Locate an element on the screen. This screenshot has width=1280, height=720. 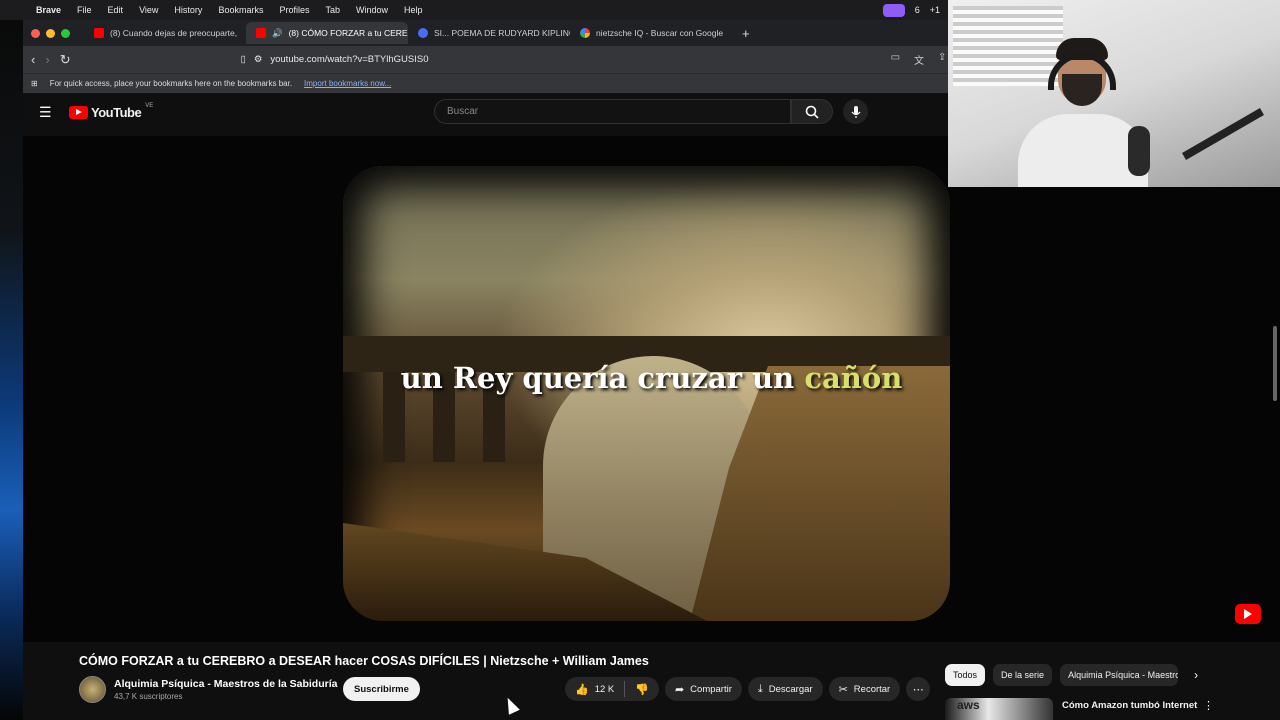
subscribe-button: Suscribirme is located at coordinates (381, 689).